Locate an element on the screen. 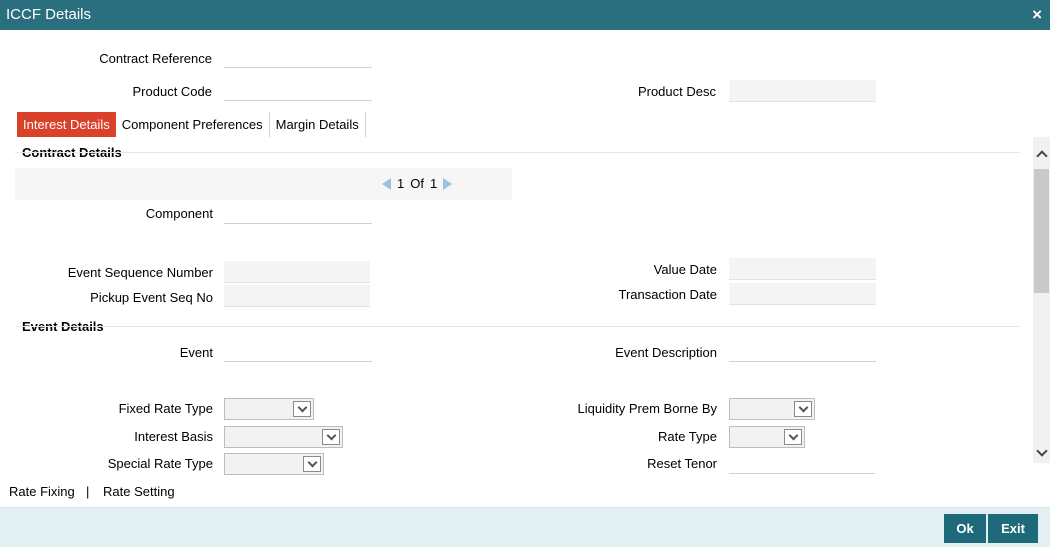 This screenshot has width=1050, height=547. component-label: Component is located at coordinates (179, 213).